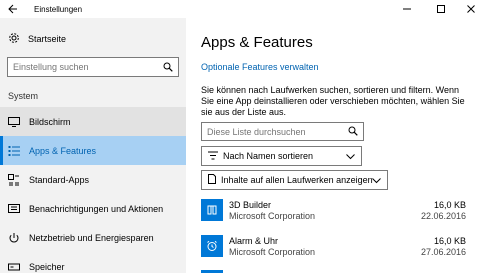  What do you see at coordinates (14, 151) in the screenshot?
I see `apps-list-icon` at bounding box center [14, 151].